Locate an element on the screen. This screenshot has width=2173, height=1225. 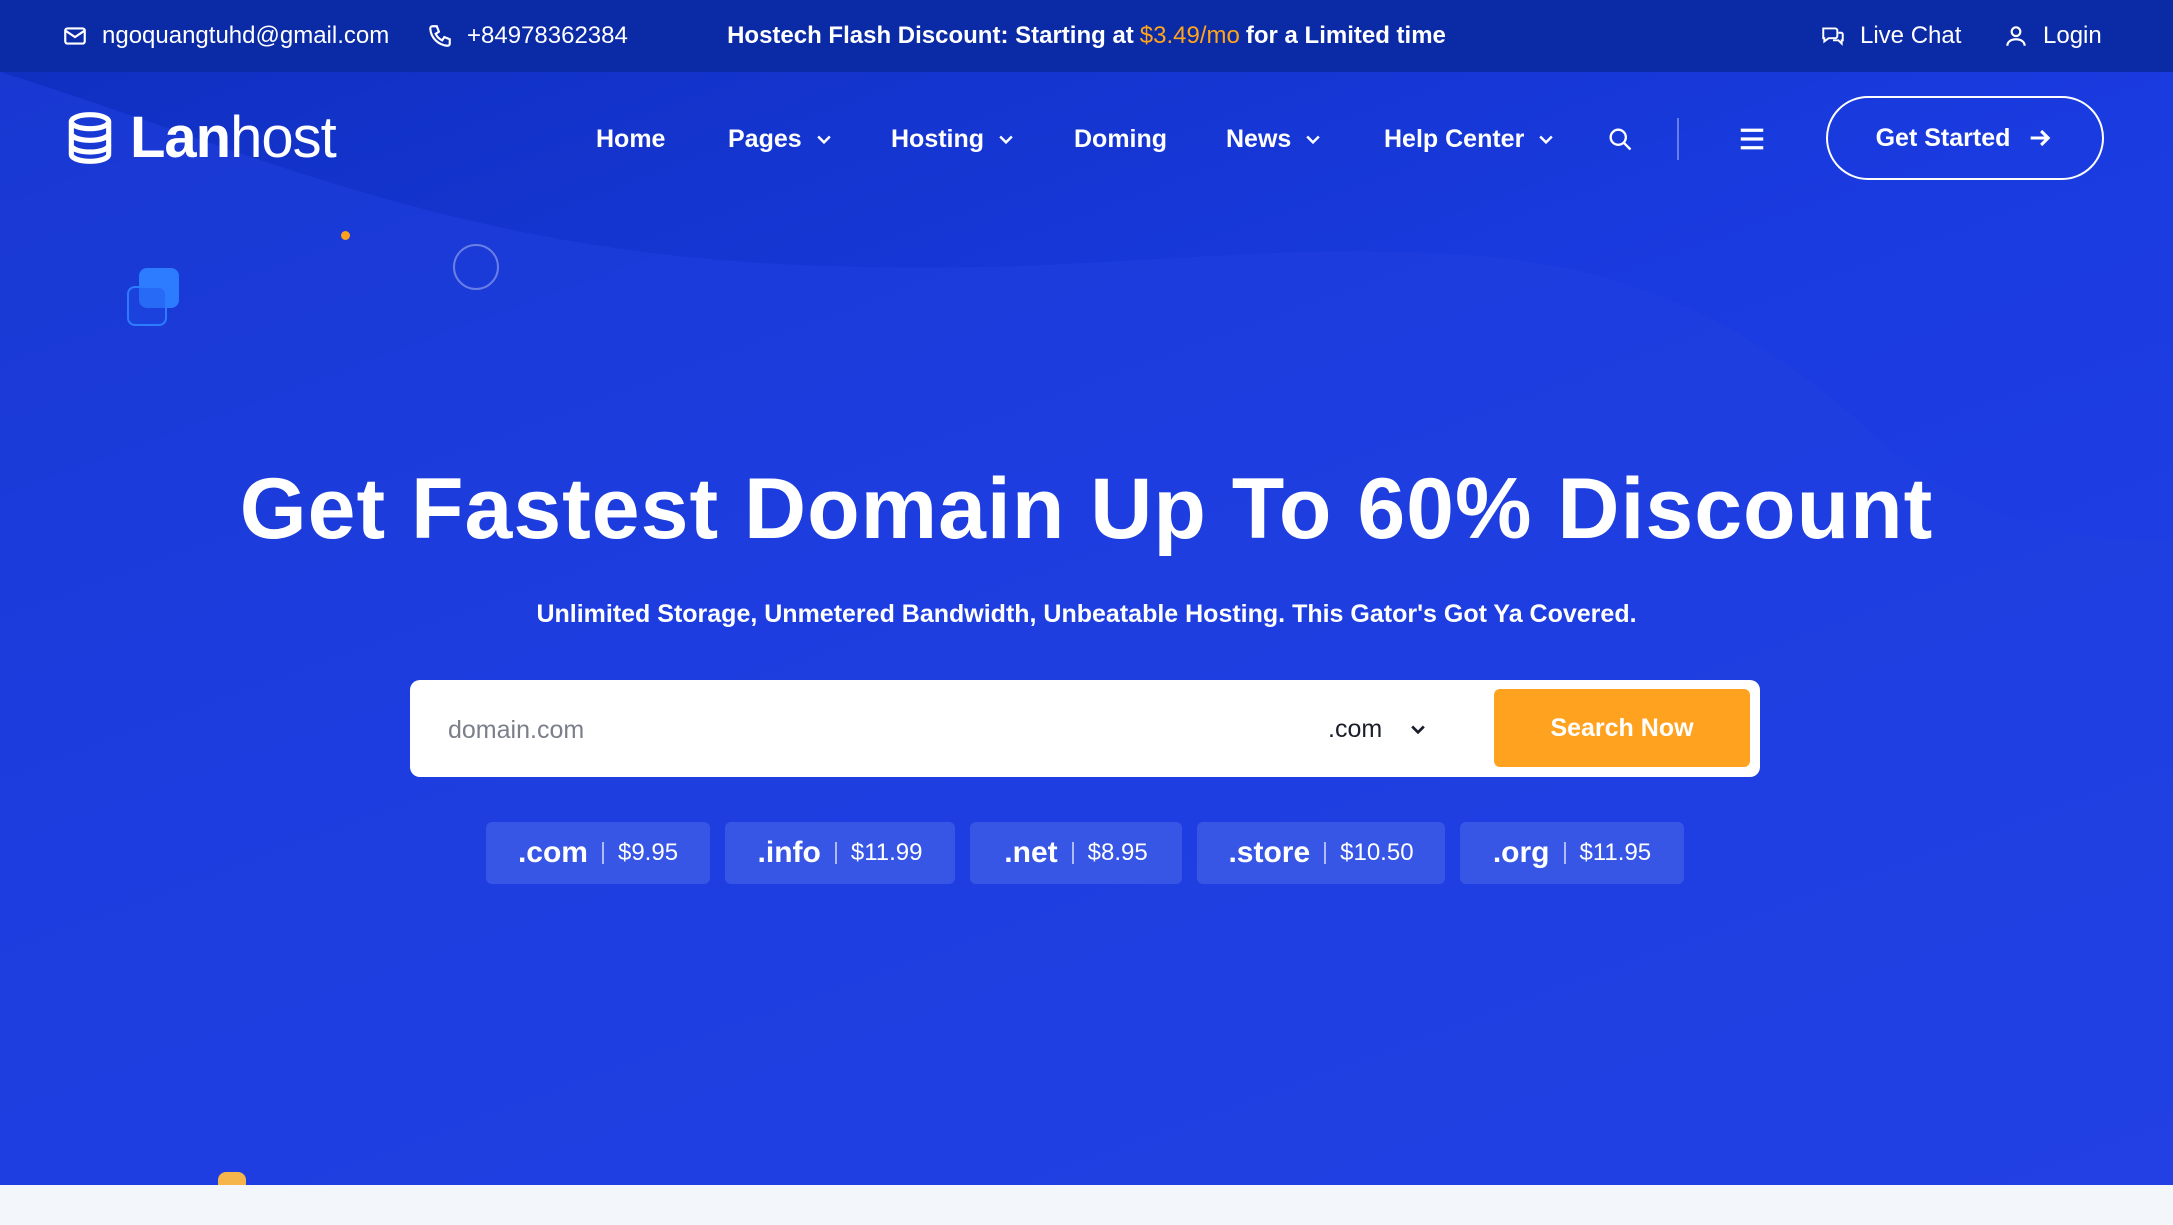
nav-item-doming: Doming is located at coordinates (1120, 139).